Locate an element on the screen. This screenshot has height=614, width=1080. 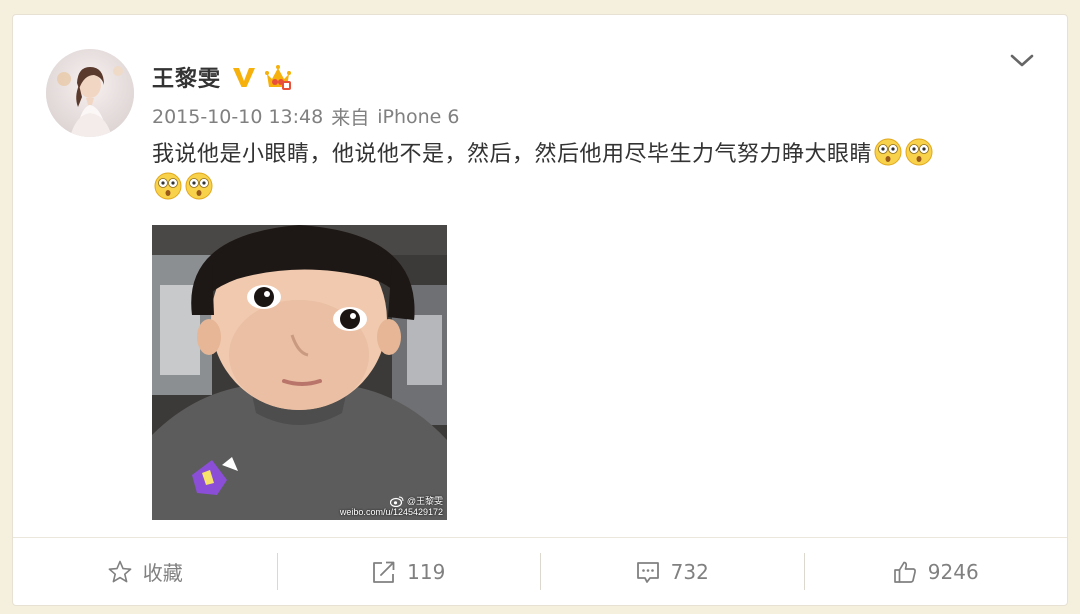
repost-button: 119 is located at coordinates (408, 571).